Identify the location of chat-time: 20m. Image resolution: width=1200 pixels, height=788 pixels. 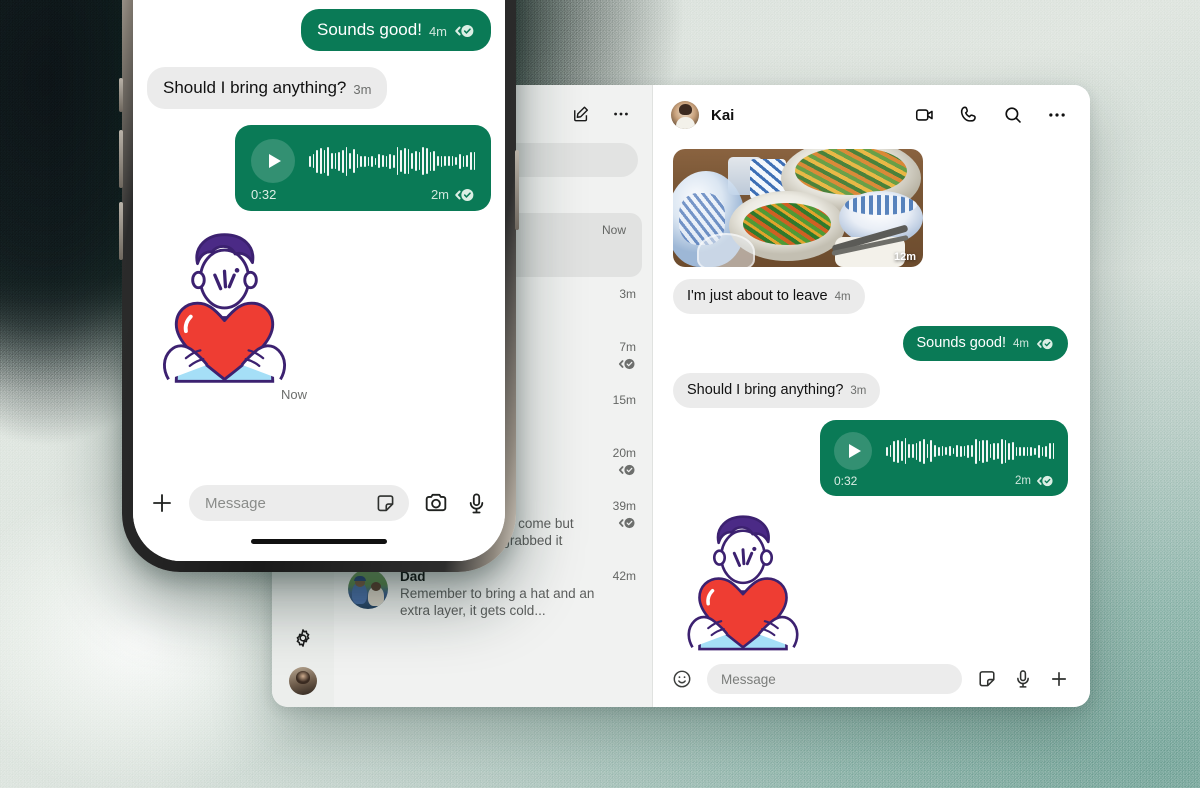
(624, 453).